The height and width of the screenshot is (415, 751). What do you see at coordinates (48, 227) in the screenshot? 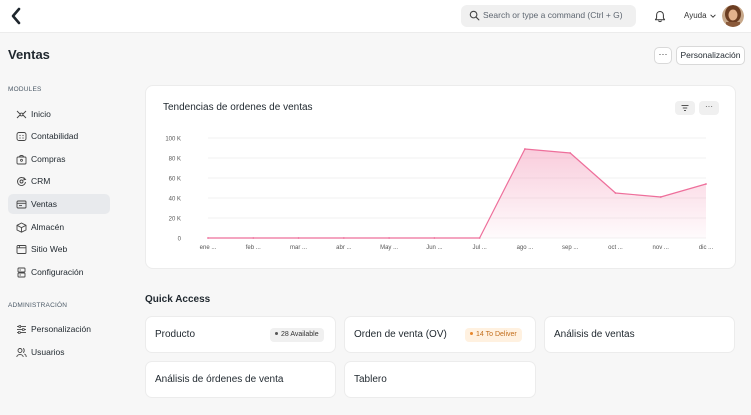
I see `sidebar-item-label: Almacén` at bounding box center [48, 227].